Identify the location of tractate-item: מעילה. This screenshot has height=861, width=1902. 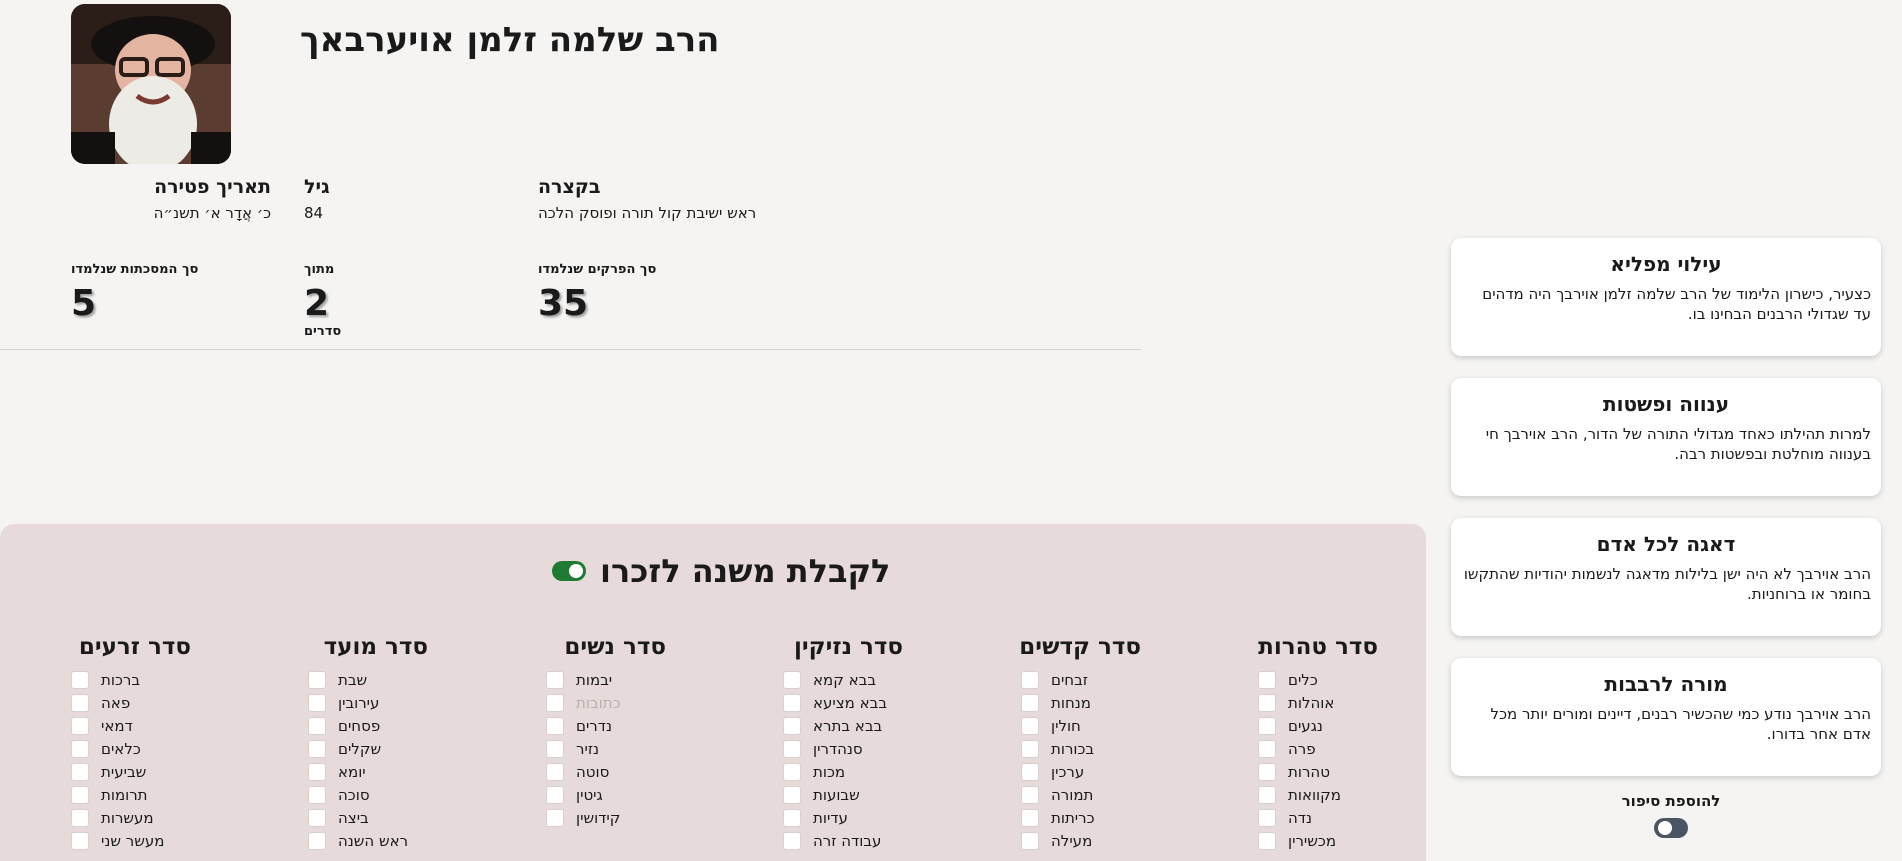
(1081, 840).